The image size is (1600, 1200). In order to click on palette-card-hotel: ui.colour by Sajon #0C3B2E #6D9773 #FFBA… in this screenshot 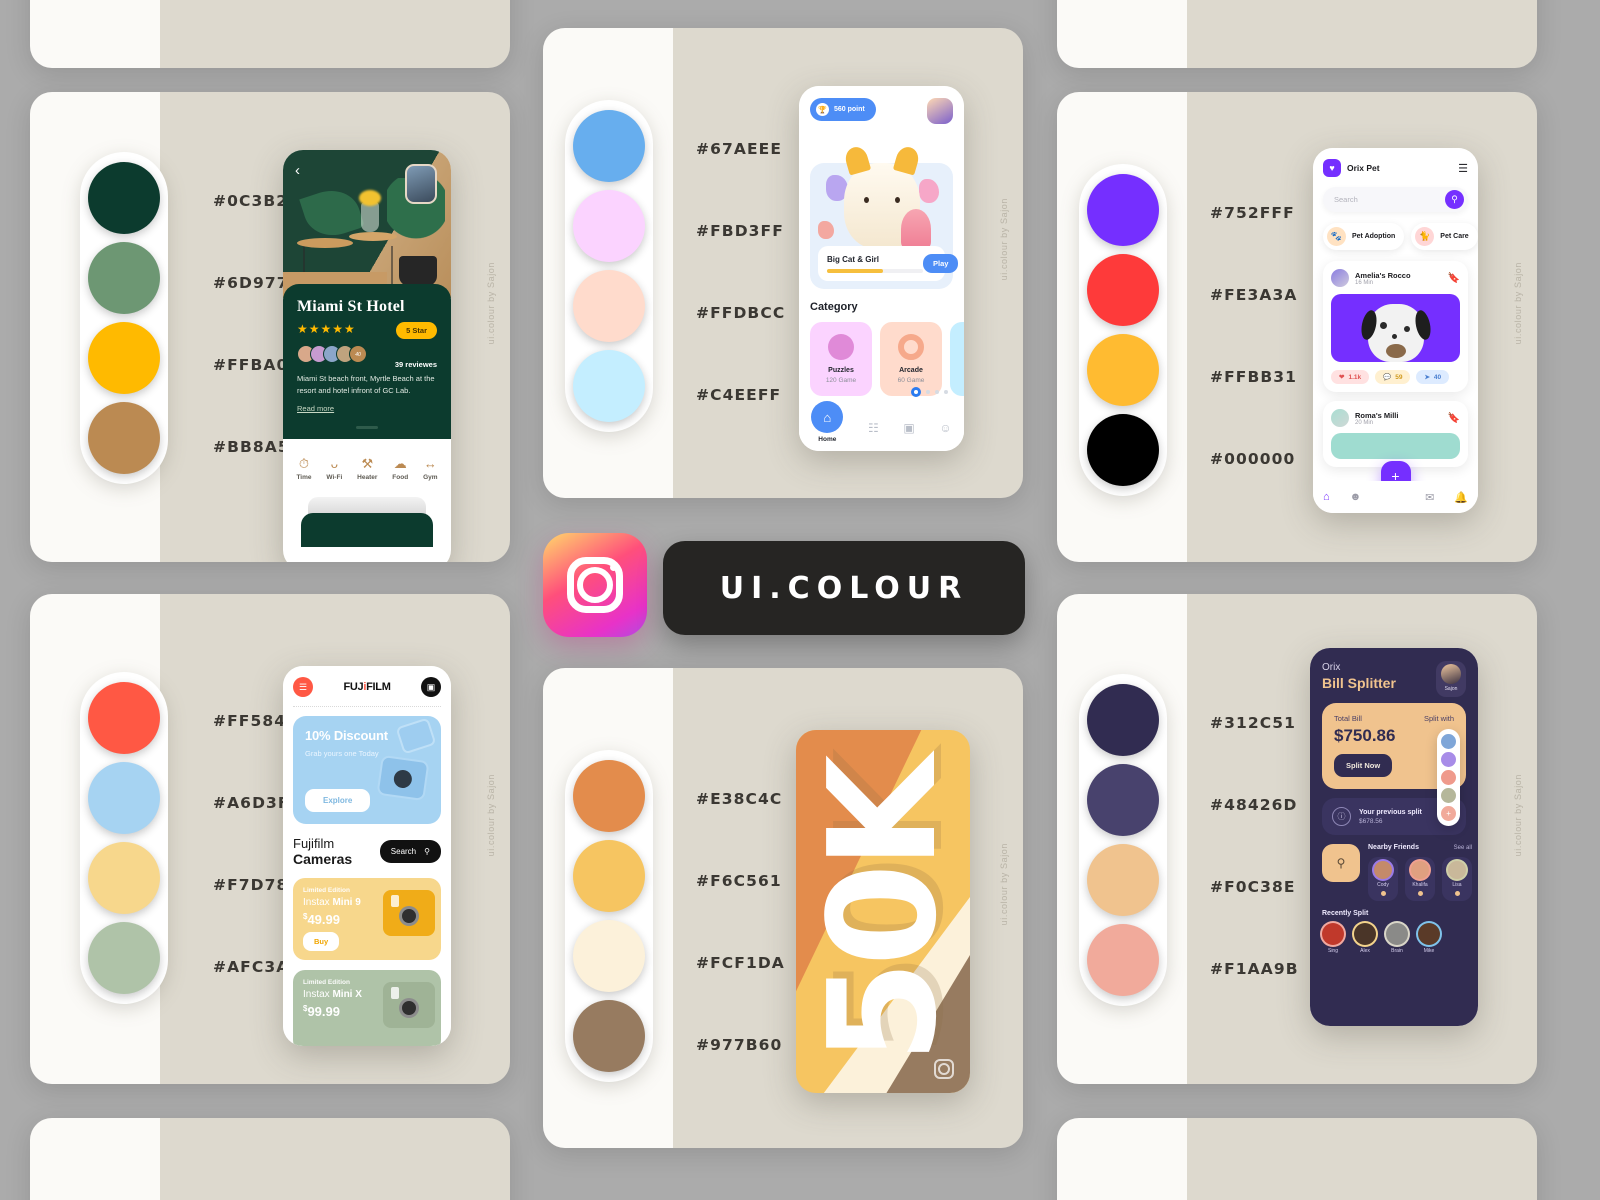, I will do `click(270, 327)`.